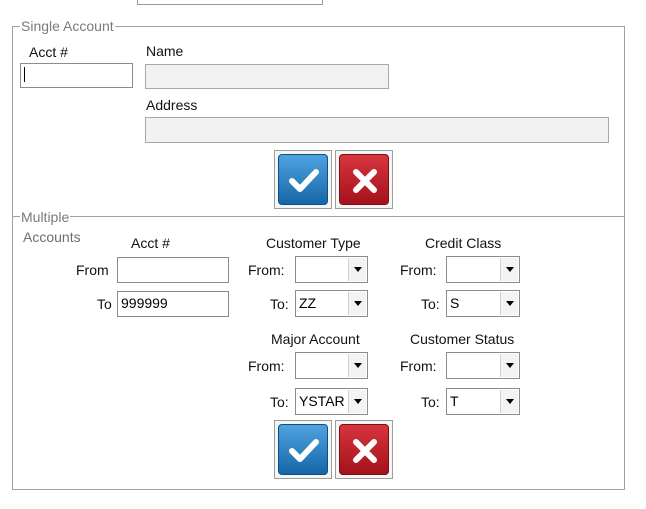 Image resolution: width=646 pixels, height=509 pixels. Describe the element at coordinates (172, 105) in the screenshot. I see `address-label: Address` at that location.